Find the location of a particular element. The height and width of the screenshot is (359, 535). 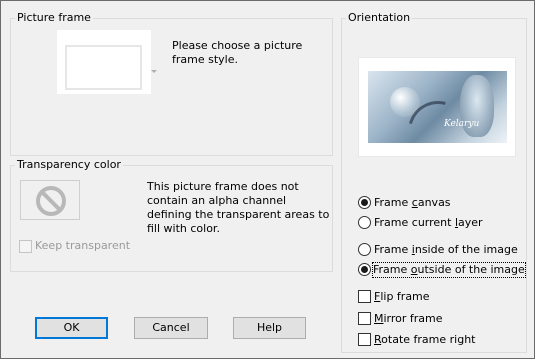

preview-signature: Kelaryu is located at coordinates (462, 124).